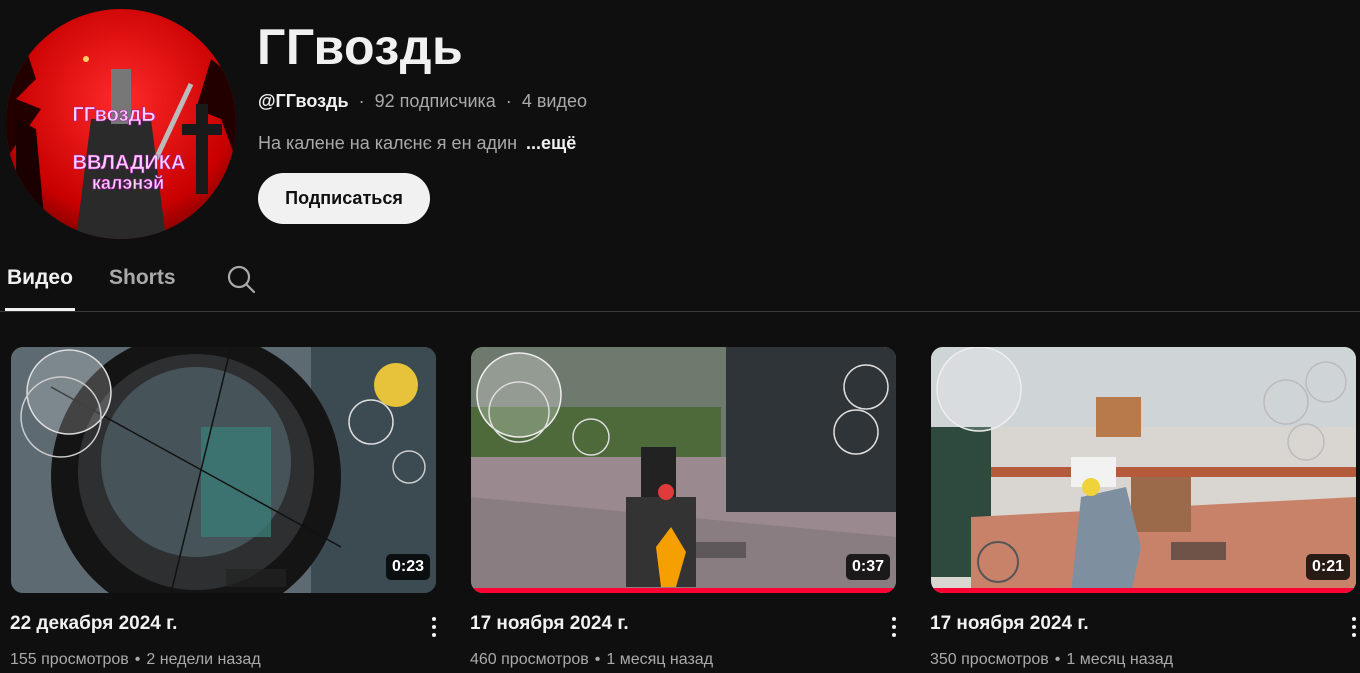 The image size is (1360, 673). Describe the element at coordinates (93, 624) in the screenshot. I see `video-title: 22 декабря 2024 г.` at that location.